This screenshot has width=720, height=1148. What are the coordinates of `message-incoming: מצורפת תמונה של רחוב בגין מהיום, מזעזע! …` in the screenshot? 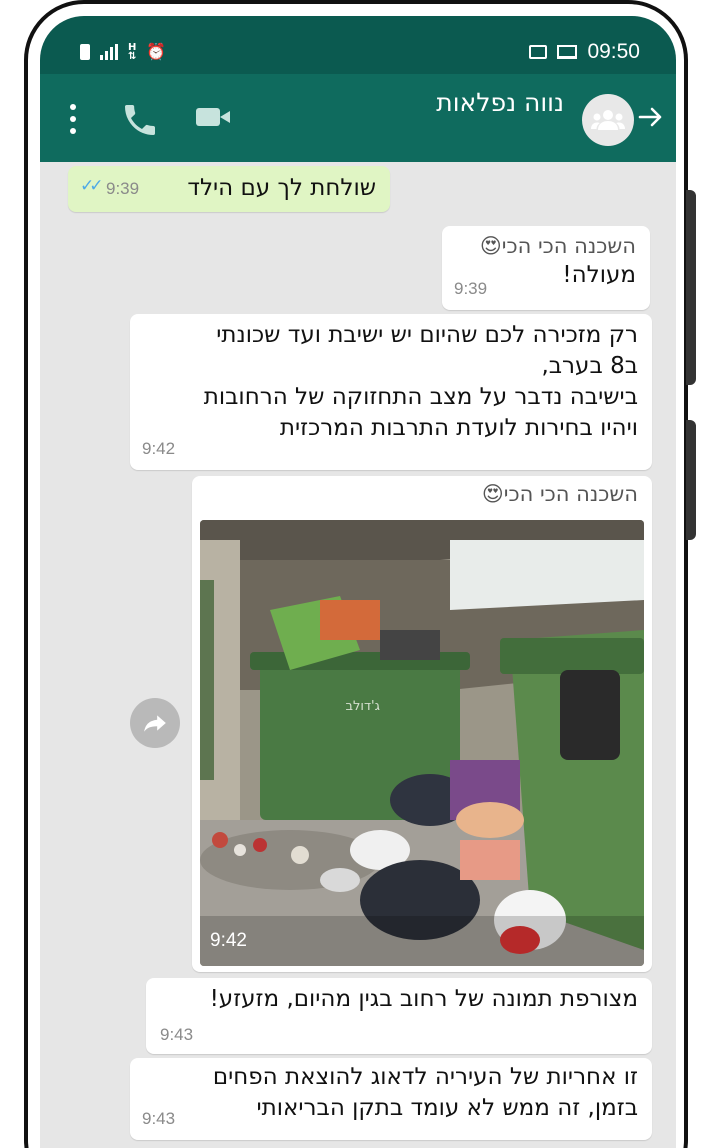 It's located at (399, 1016).